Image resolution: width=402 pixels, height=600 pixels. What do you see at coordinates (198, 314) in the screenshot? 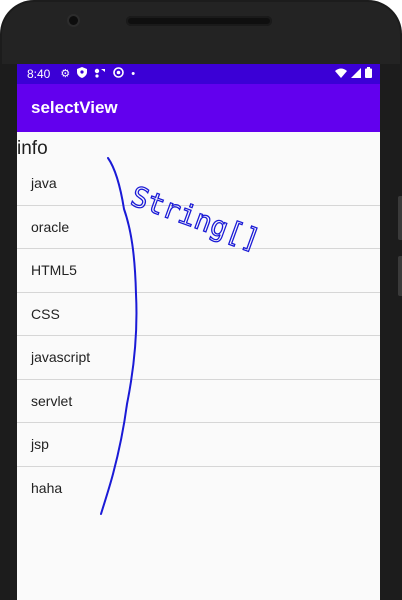
I see `list-item: CSS` at bounding box center [198, 314].